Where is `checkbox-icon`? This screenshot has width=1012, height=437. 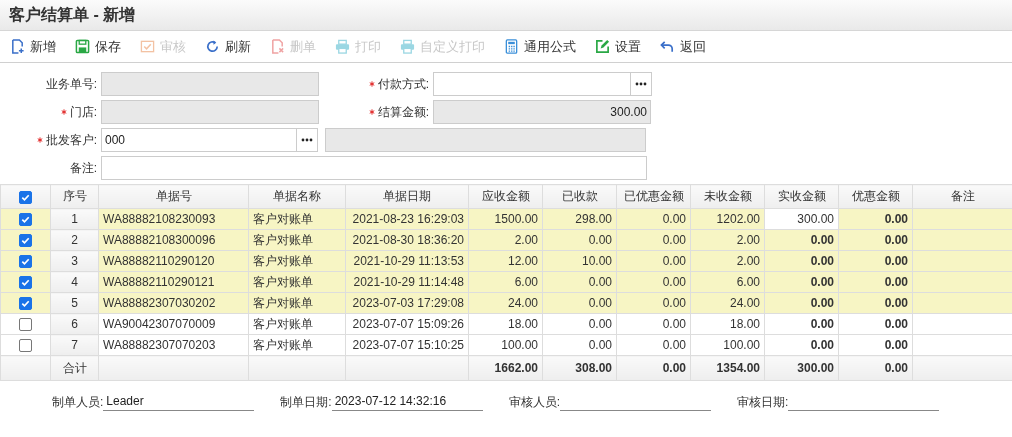 checkbox-icon is located at coordinates (147, 46).